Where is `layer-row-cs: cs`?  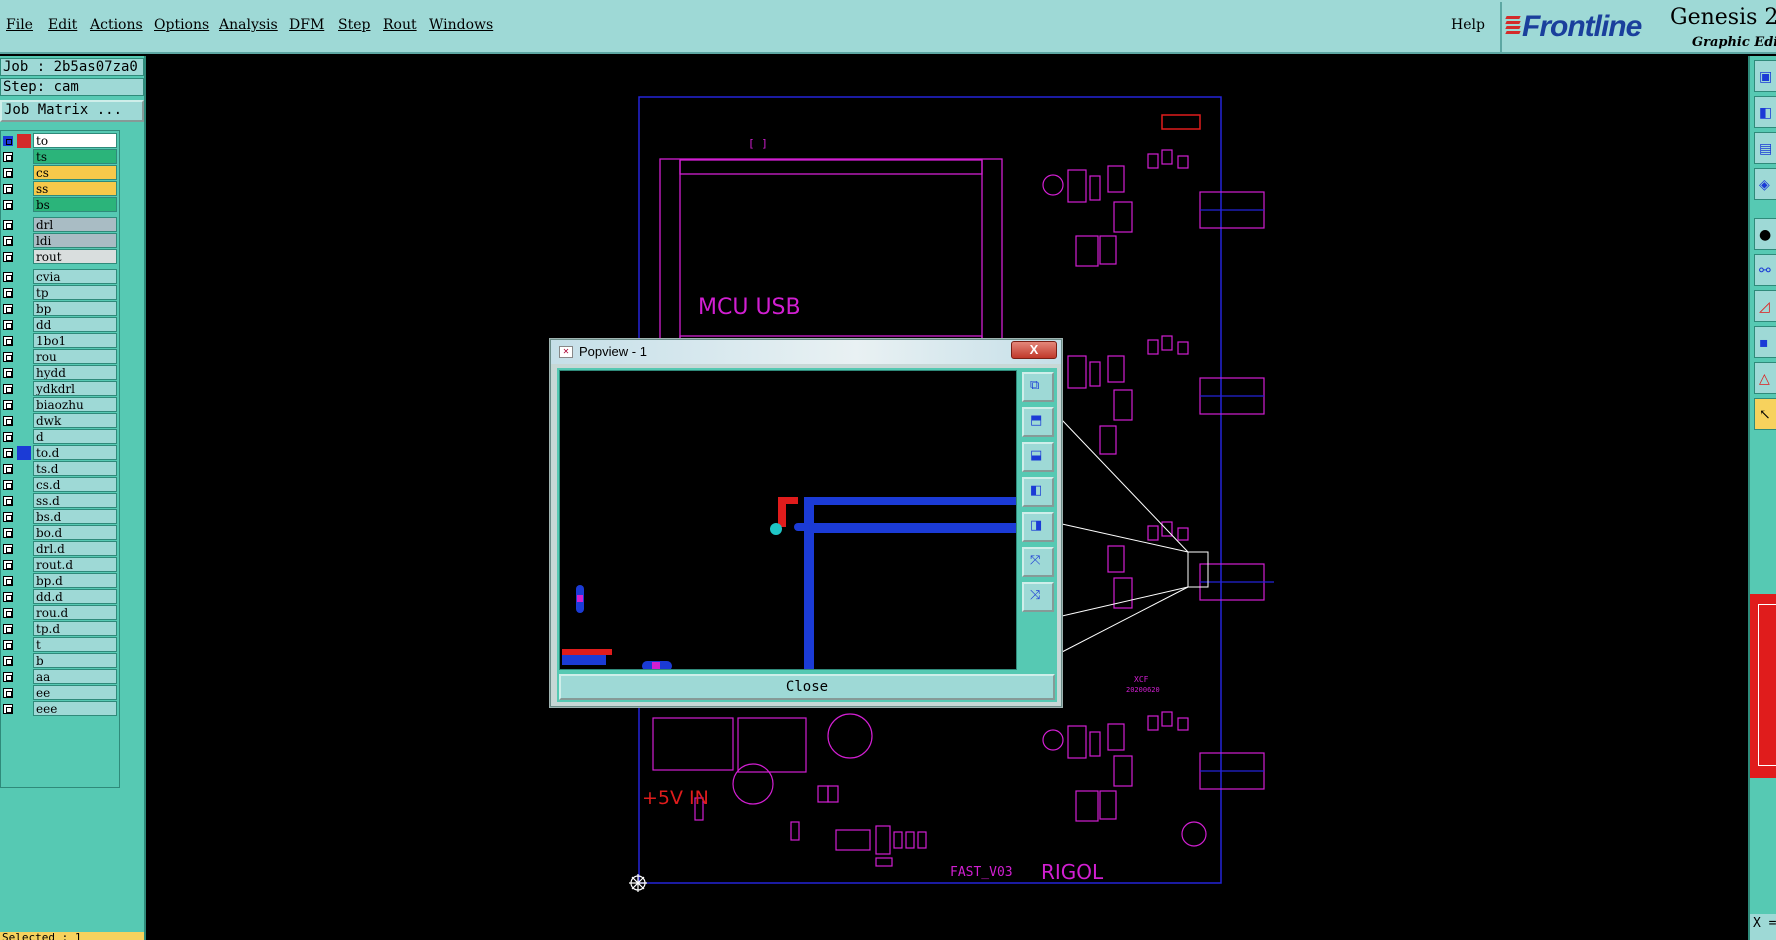
layer-row-cs: cs is located at coordinates (60, 172).